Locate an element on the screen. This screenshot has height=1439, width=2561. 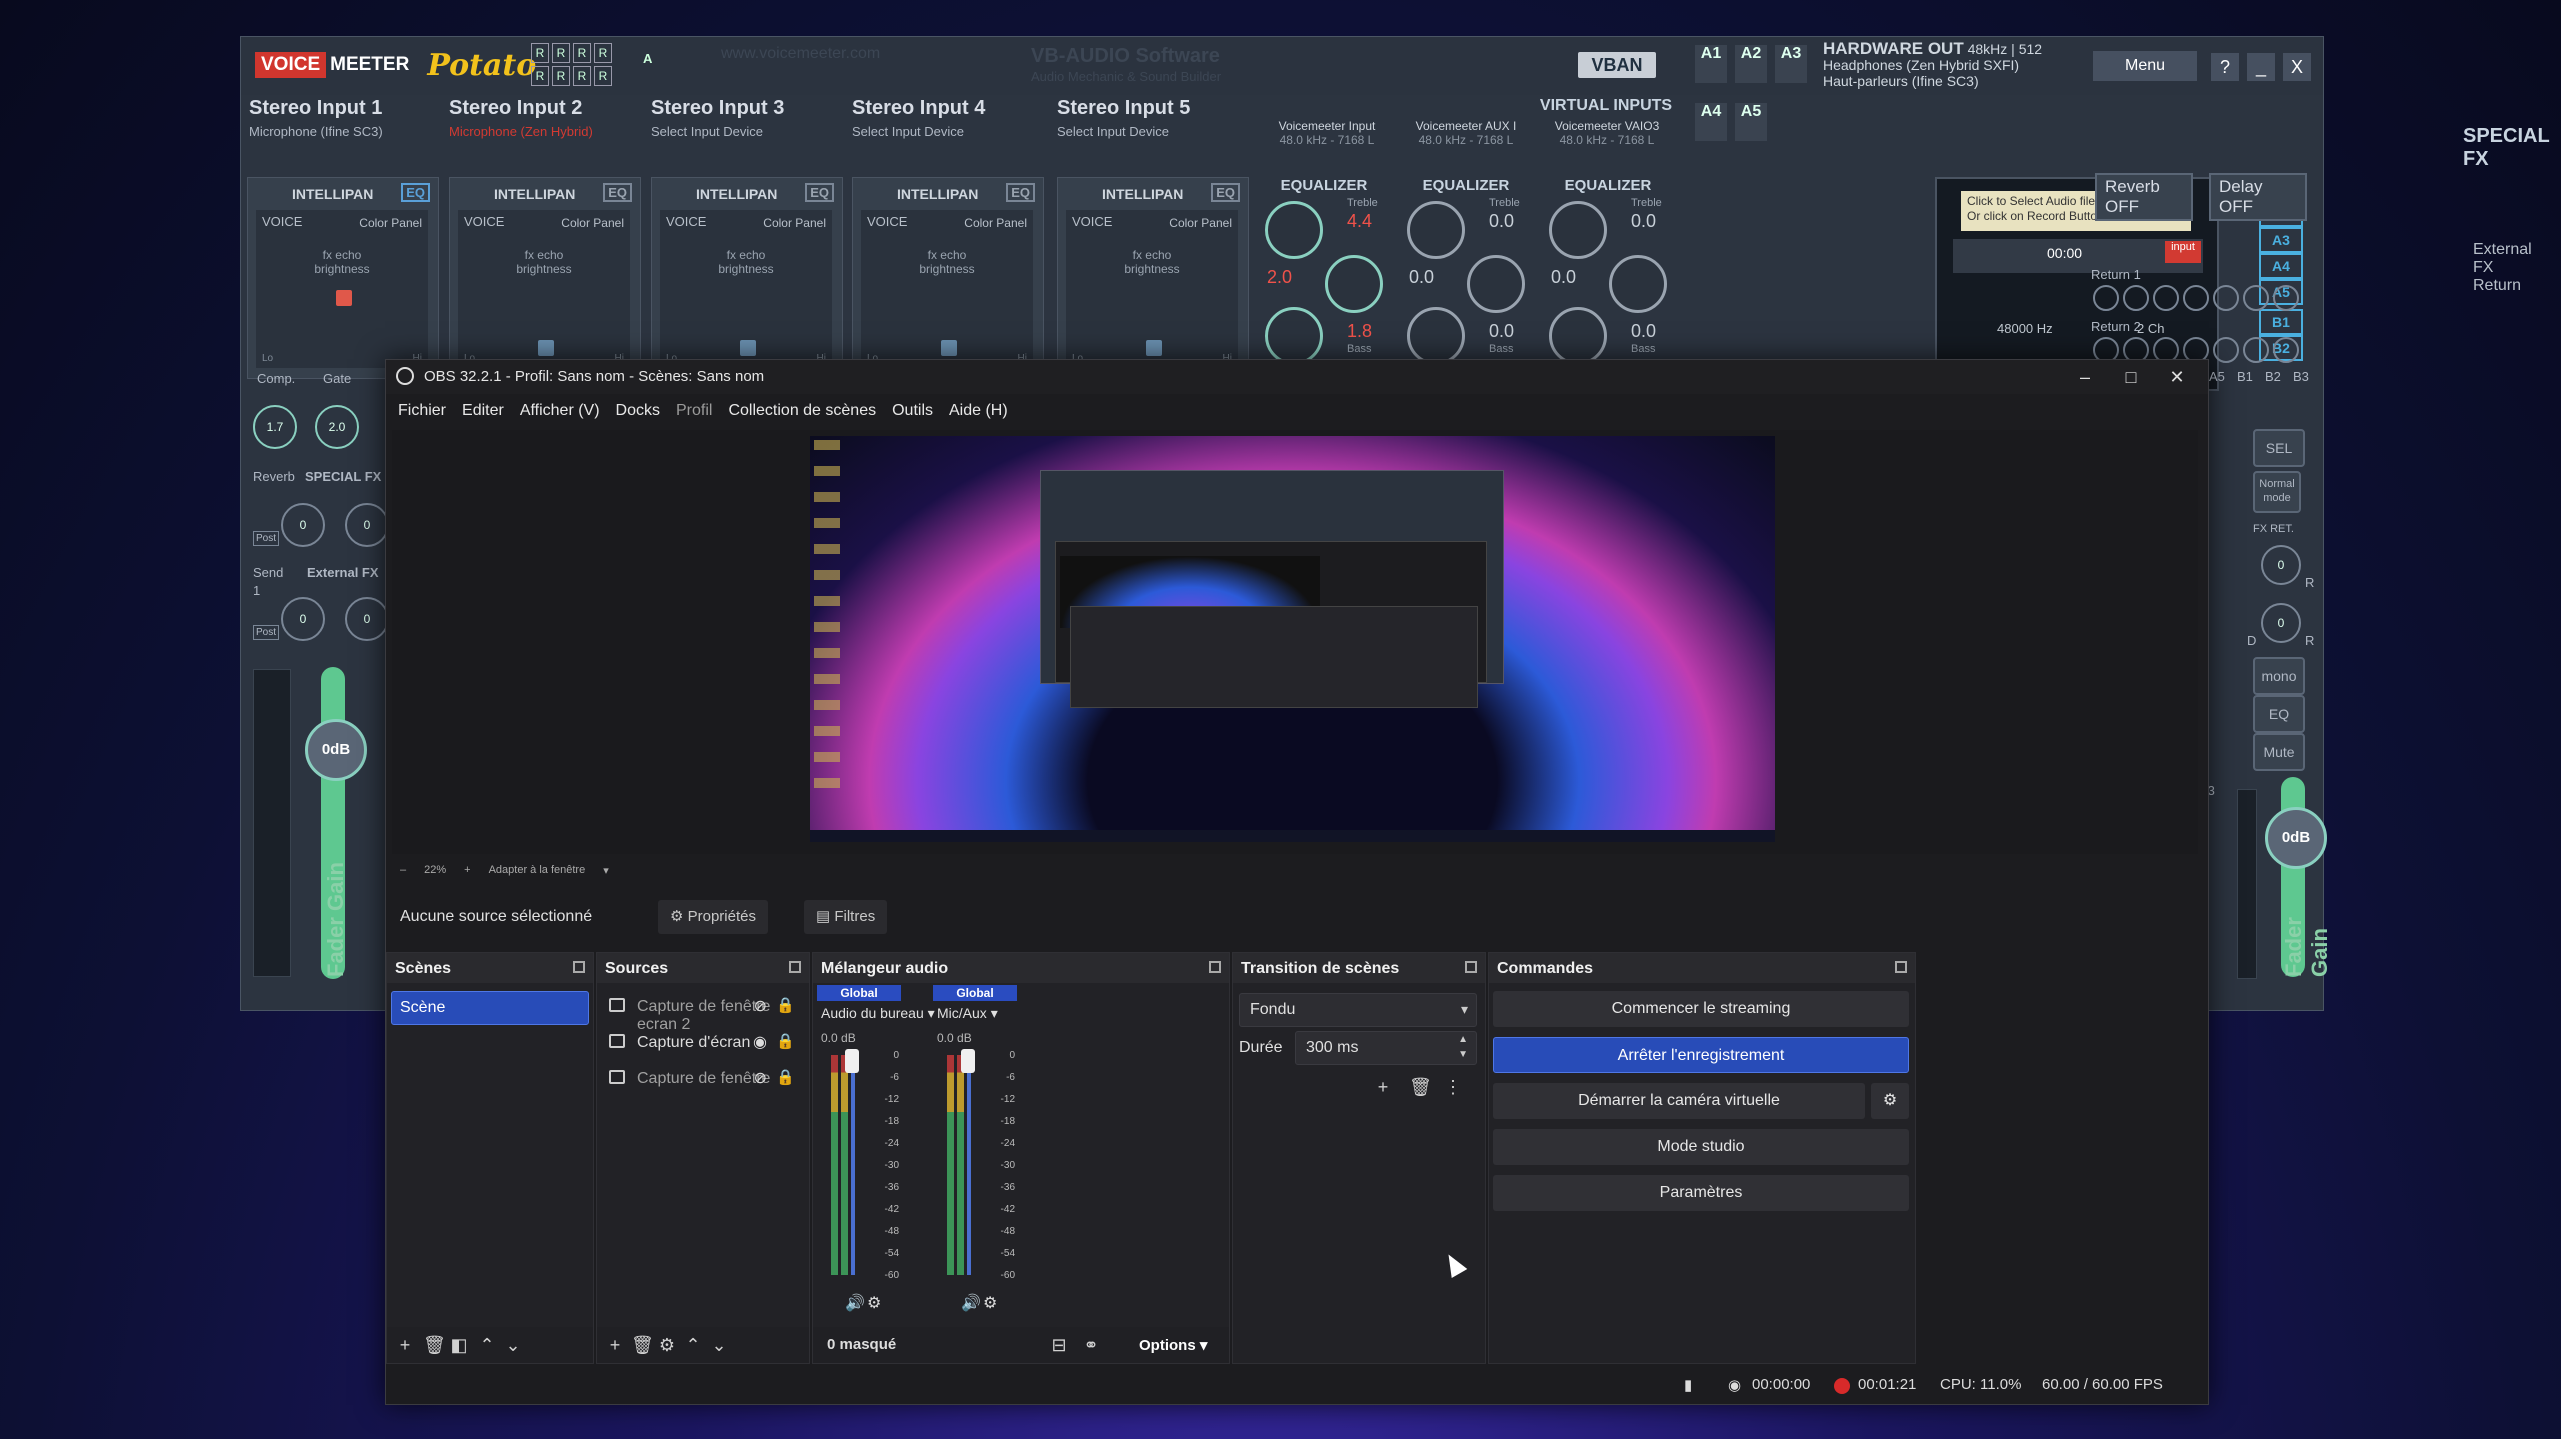
send-post-button: Post is located at coordinates (266, 632).